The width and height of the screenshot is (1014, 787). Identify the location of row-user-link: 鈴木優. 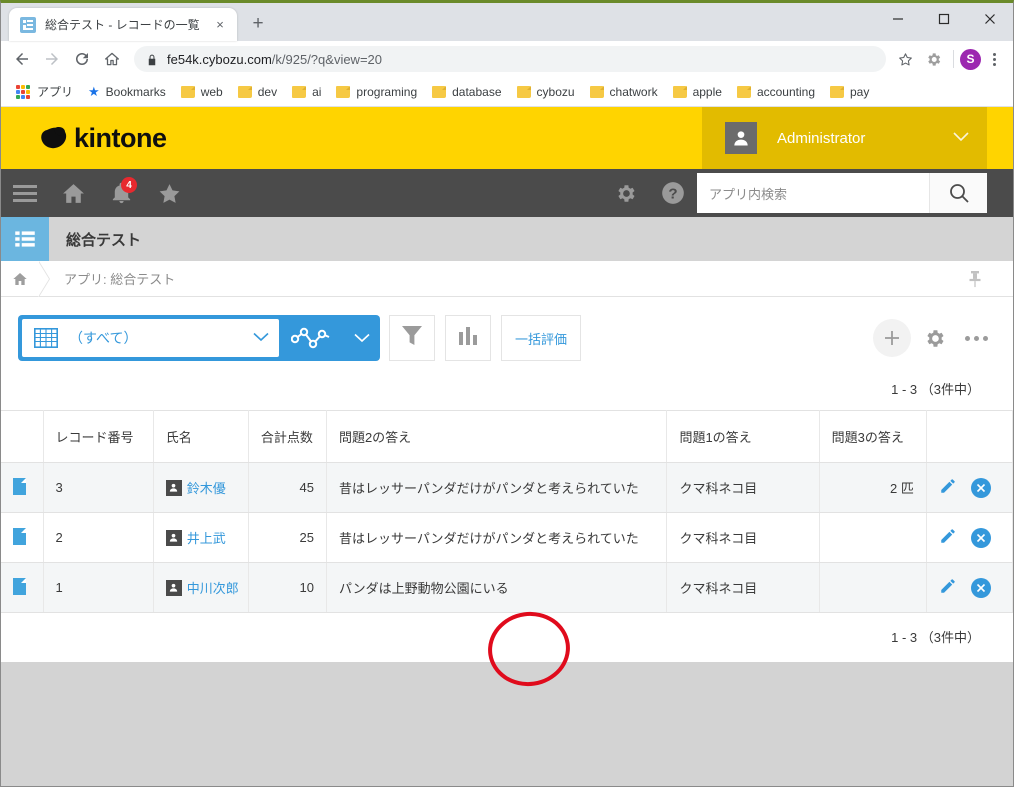
(206, 487).